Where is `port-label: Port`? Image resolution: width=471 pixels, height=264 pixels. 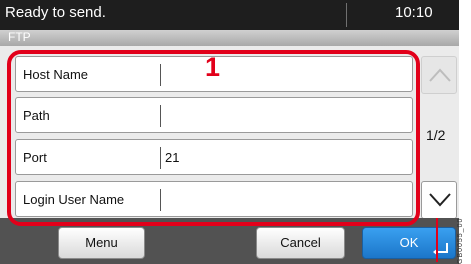
port-label: Port is located at coordinates (35, 157).